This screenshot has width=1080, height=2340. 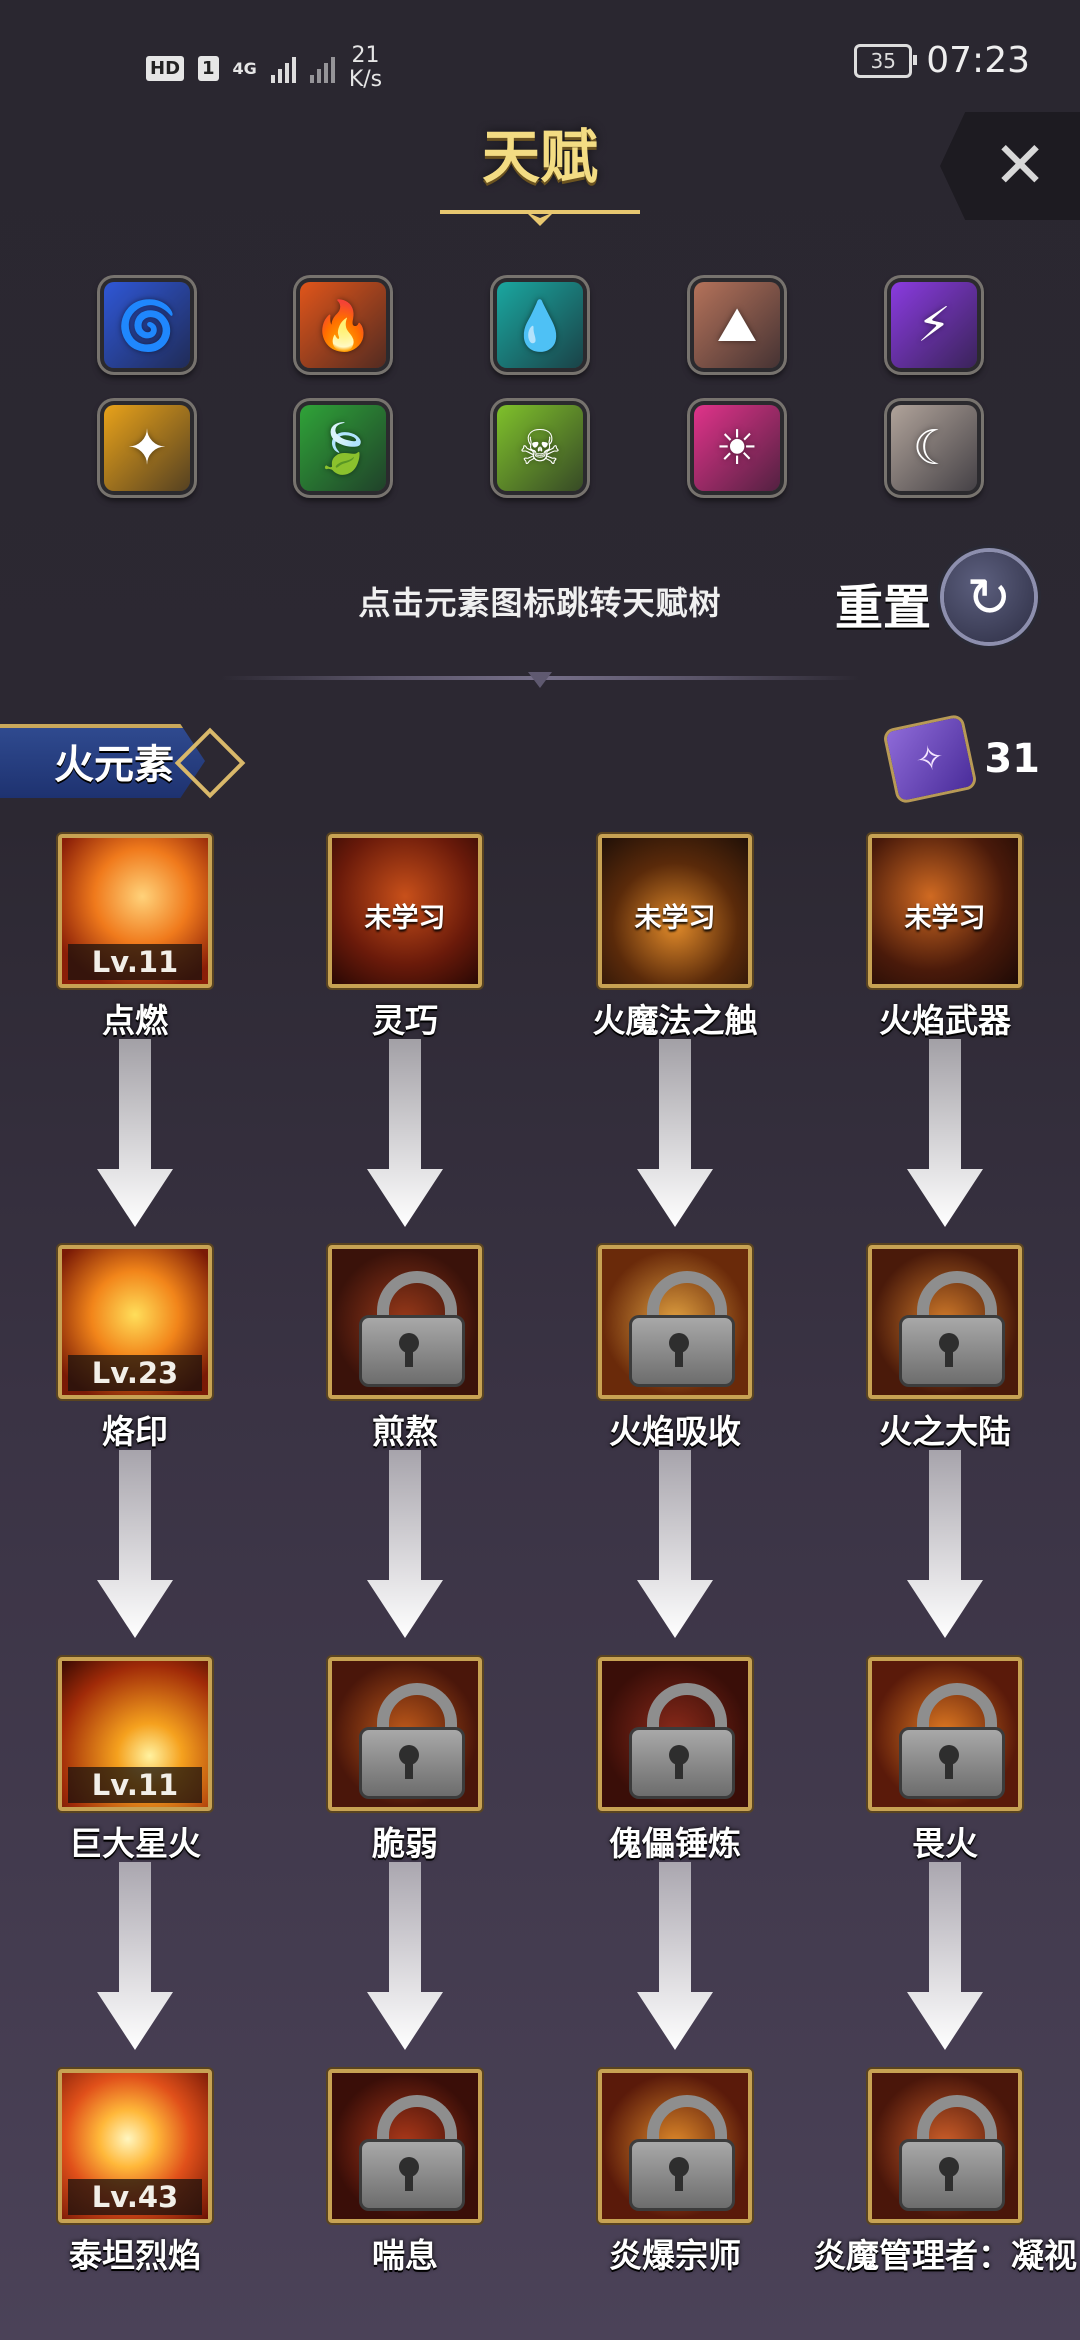 I want to click on status-left: HD 1 4G 21 K/s, so click(x=264, y=68).